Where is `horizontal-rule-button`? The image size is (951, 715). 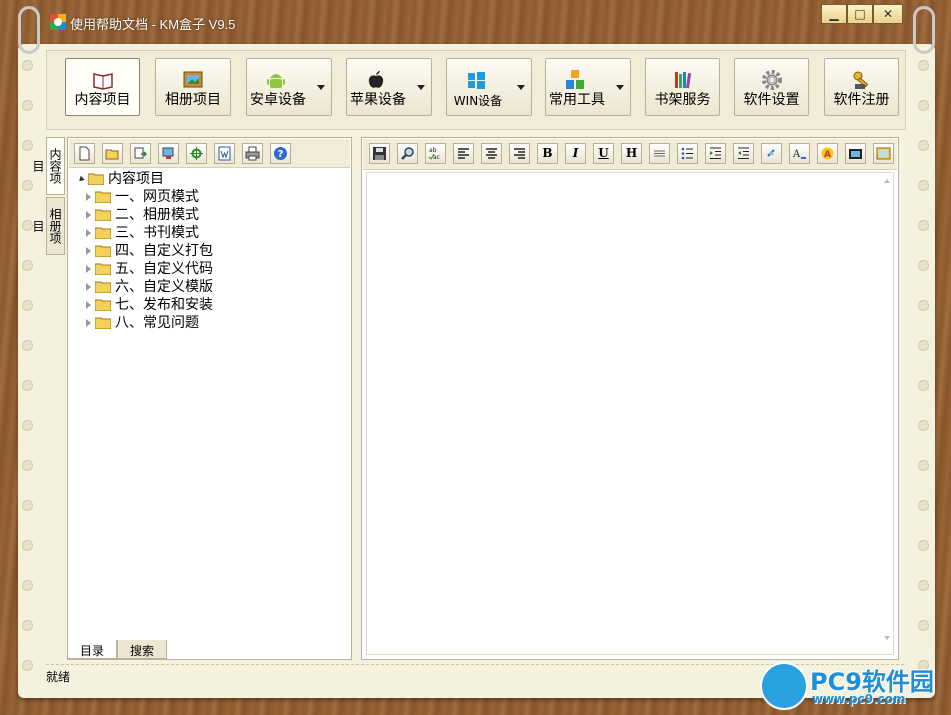 horizontal-rule-button is located at coordinates (659, 153).